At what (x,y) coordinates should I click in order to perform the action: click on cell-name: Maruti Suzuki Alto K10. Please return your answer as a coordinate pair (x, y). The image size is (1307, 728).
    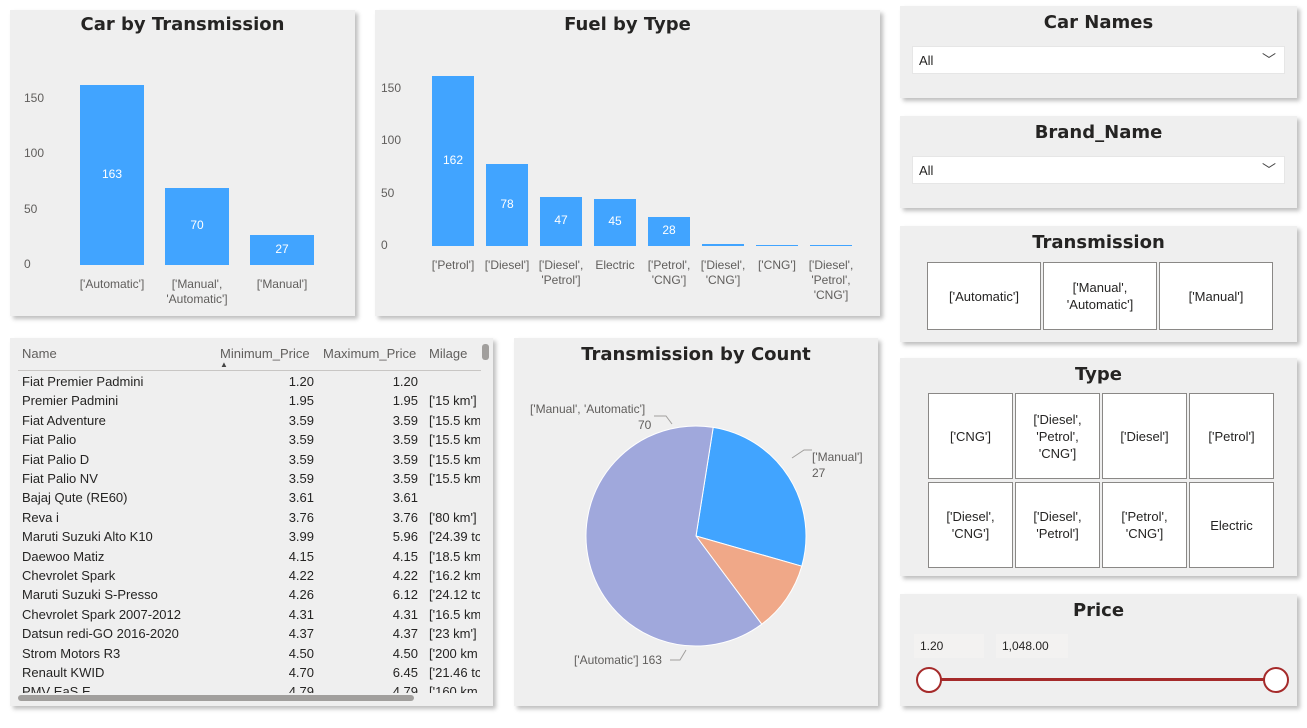
    Looking at the image, I should click on (87, 537).